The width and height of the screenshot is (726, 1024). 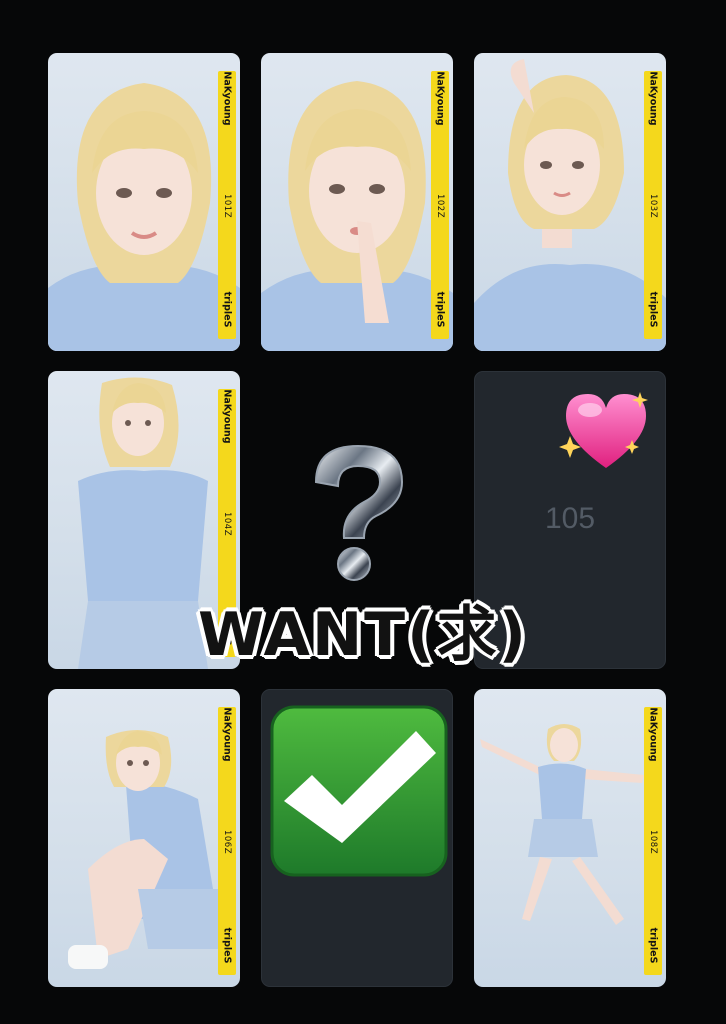 What do you see at coordinates (359, 512) in the screenshot?
I see `question-mark-icon` at bounding box center [359, 512].